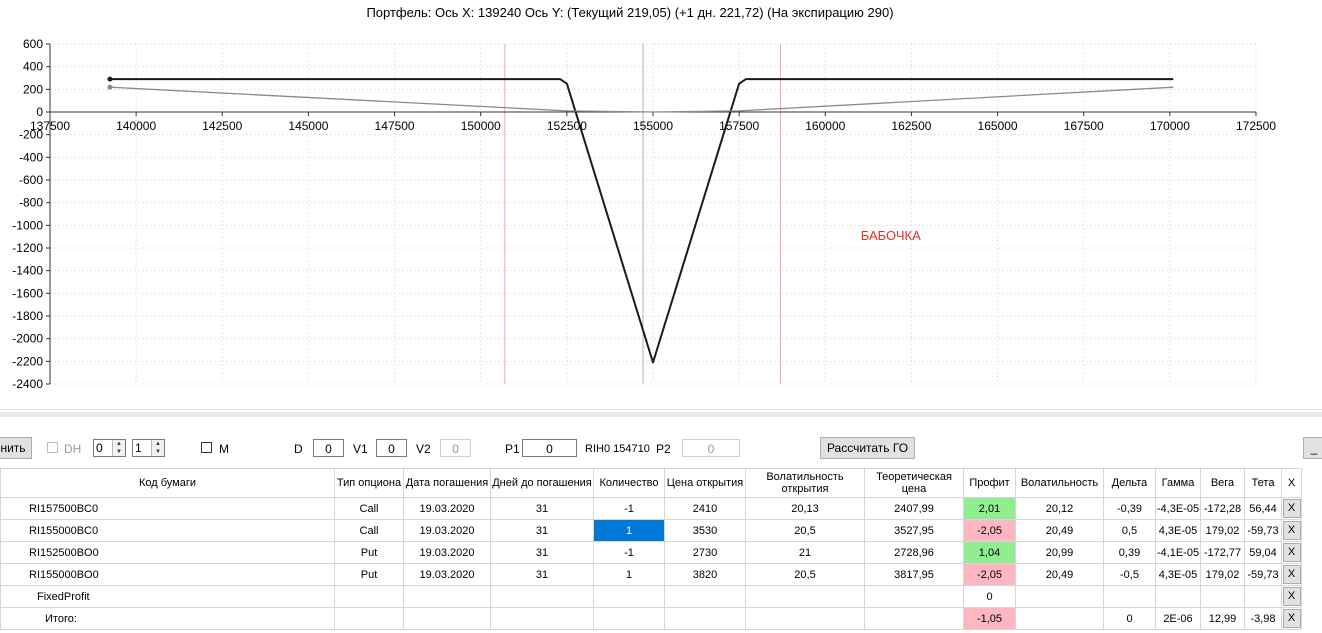 This screenshot has width=1322, height=633. What do you see at coordinates (447, 483) in the screenshot?
I see `col-header: Дата погашения` at bounding box center [447, 483].